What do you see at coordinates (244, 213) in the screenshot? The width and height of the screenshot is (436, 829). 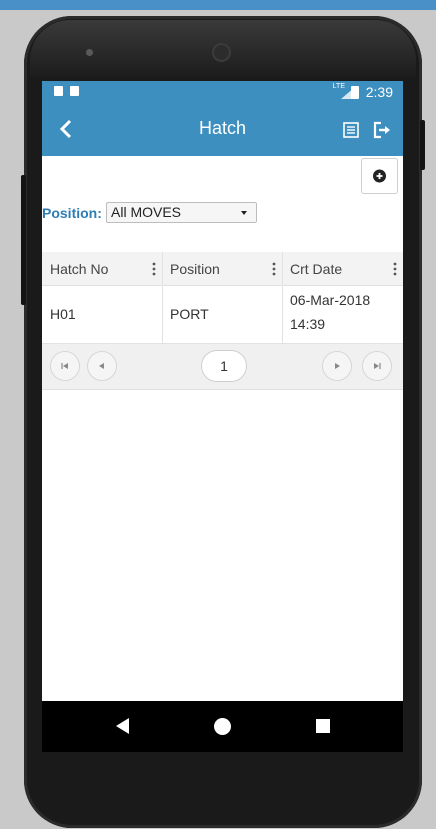 I see `caret-down-icon` at bounding box center [244, 213].